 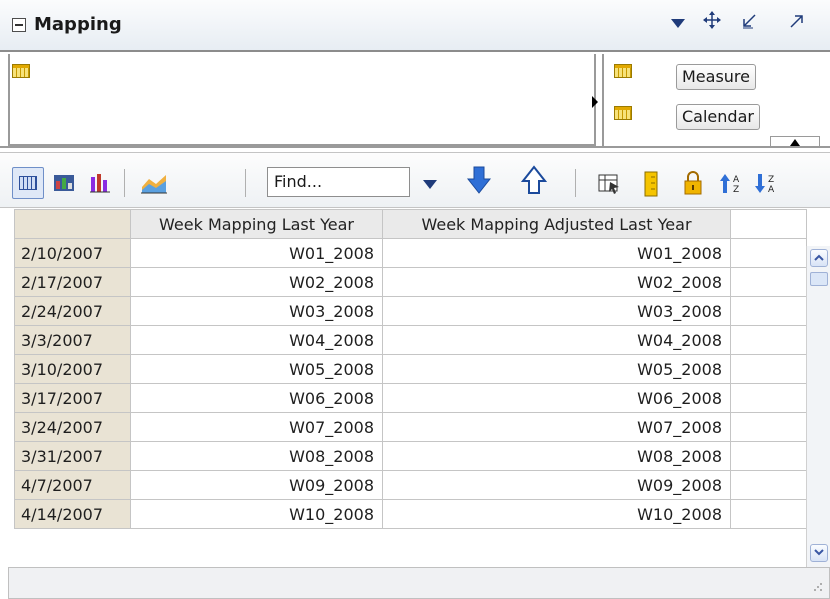 I want to click on corner-cell, so click(x=72, y=224).